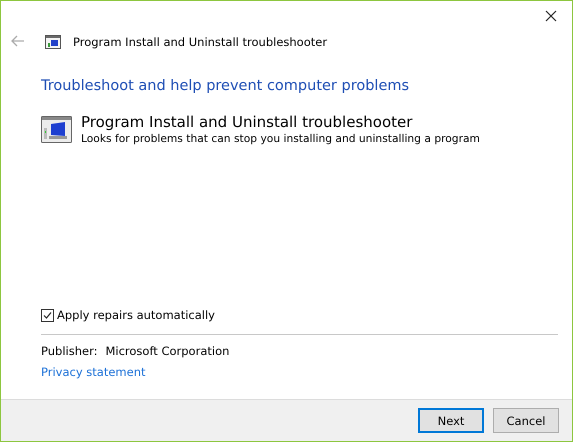  Describe the element at coordinates (56, 129) in the screenshot. I see `computer-icon` at that location.